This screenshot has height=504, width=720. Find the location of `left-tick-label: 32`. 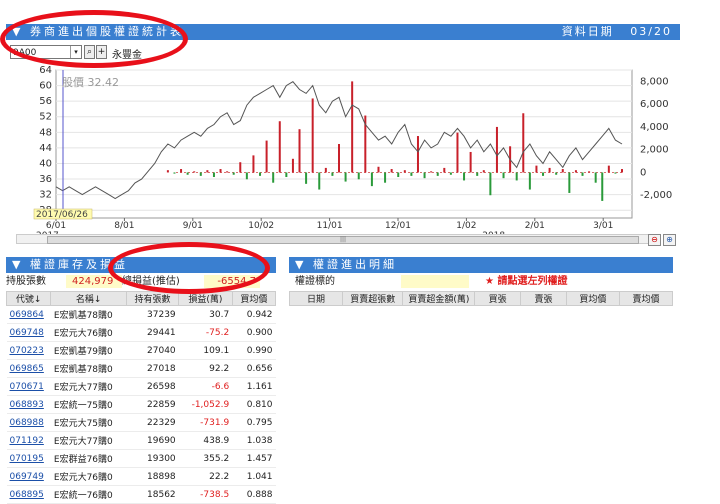

left-tick-label: 32 is located at coordinates (45, 195).